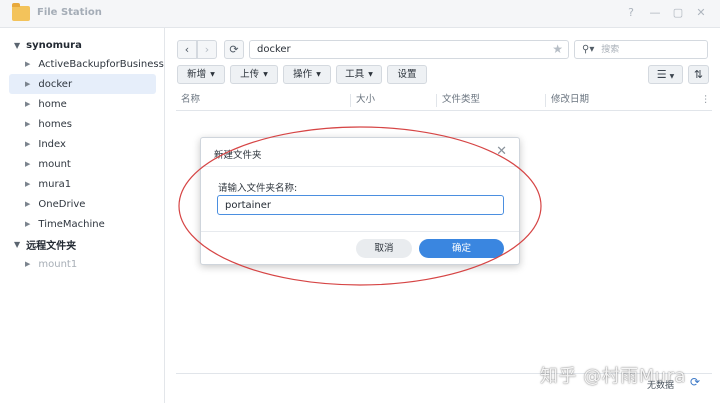  I want to click on sidebar-item-mura1: ▶ mura1, so click(82, 184).